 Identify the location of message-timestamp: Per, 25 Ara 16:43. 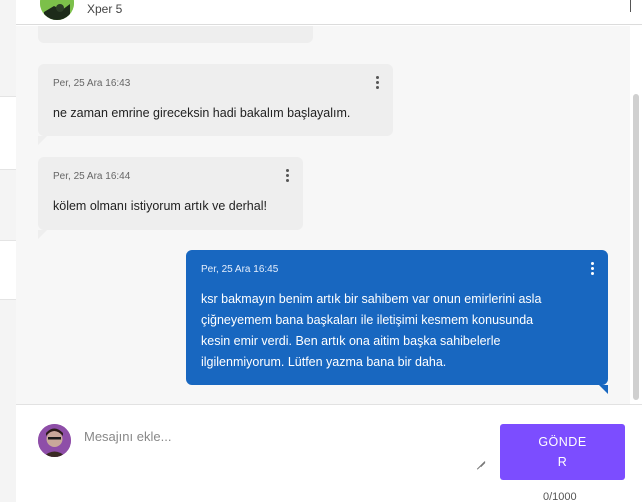
(92, 83).